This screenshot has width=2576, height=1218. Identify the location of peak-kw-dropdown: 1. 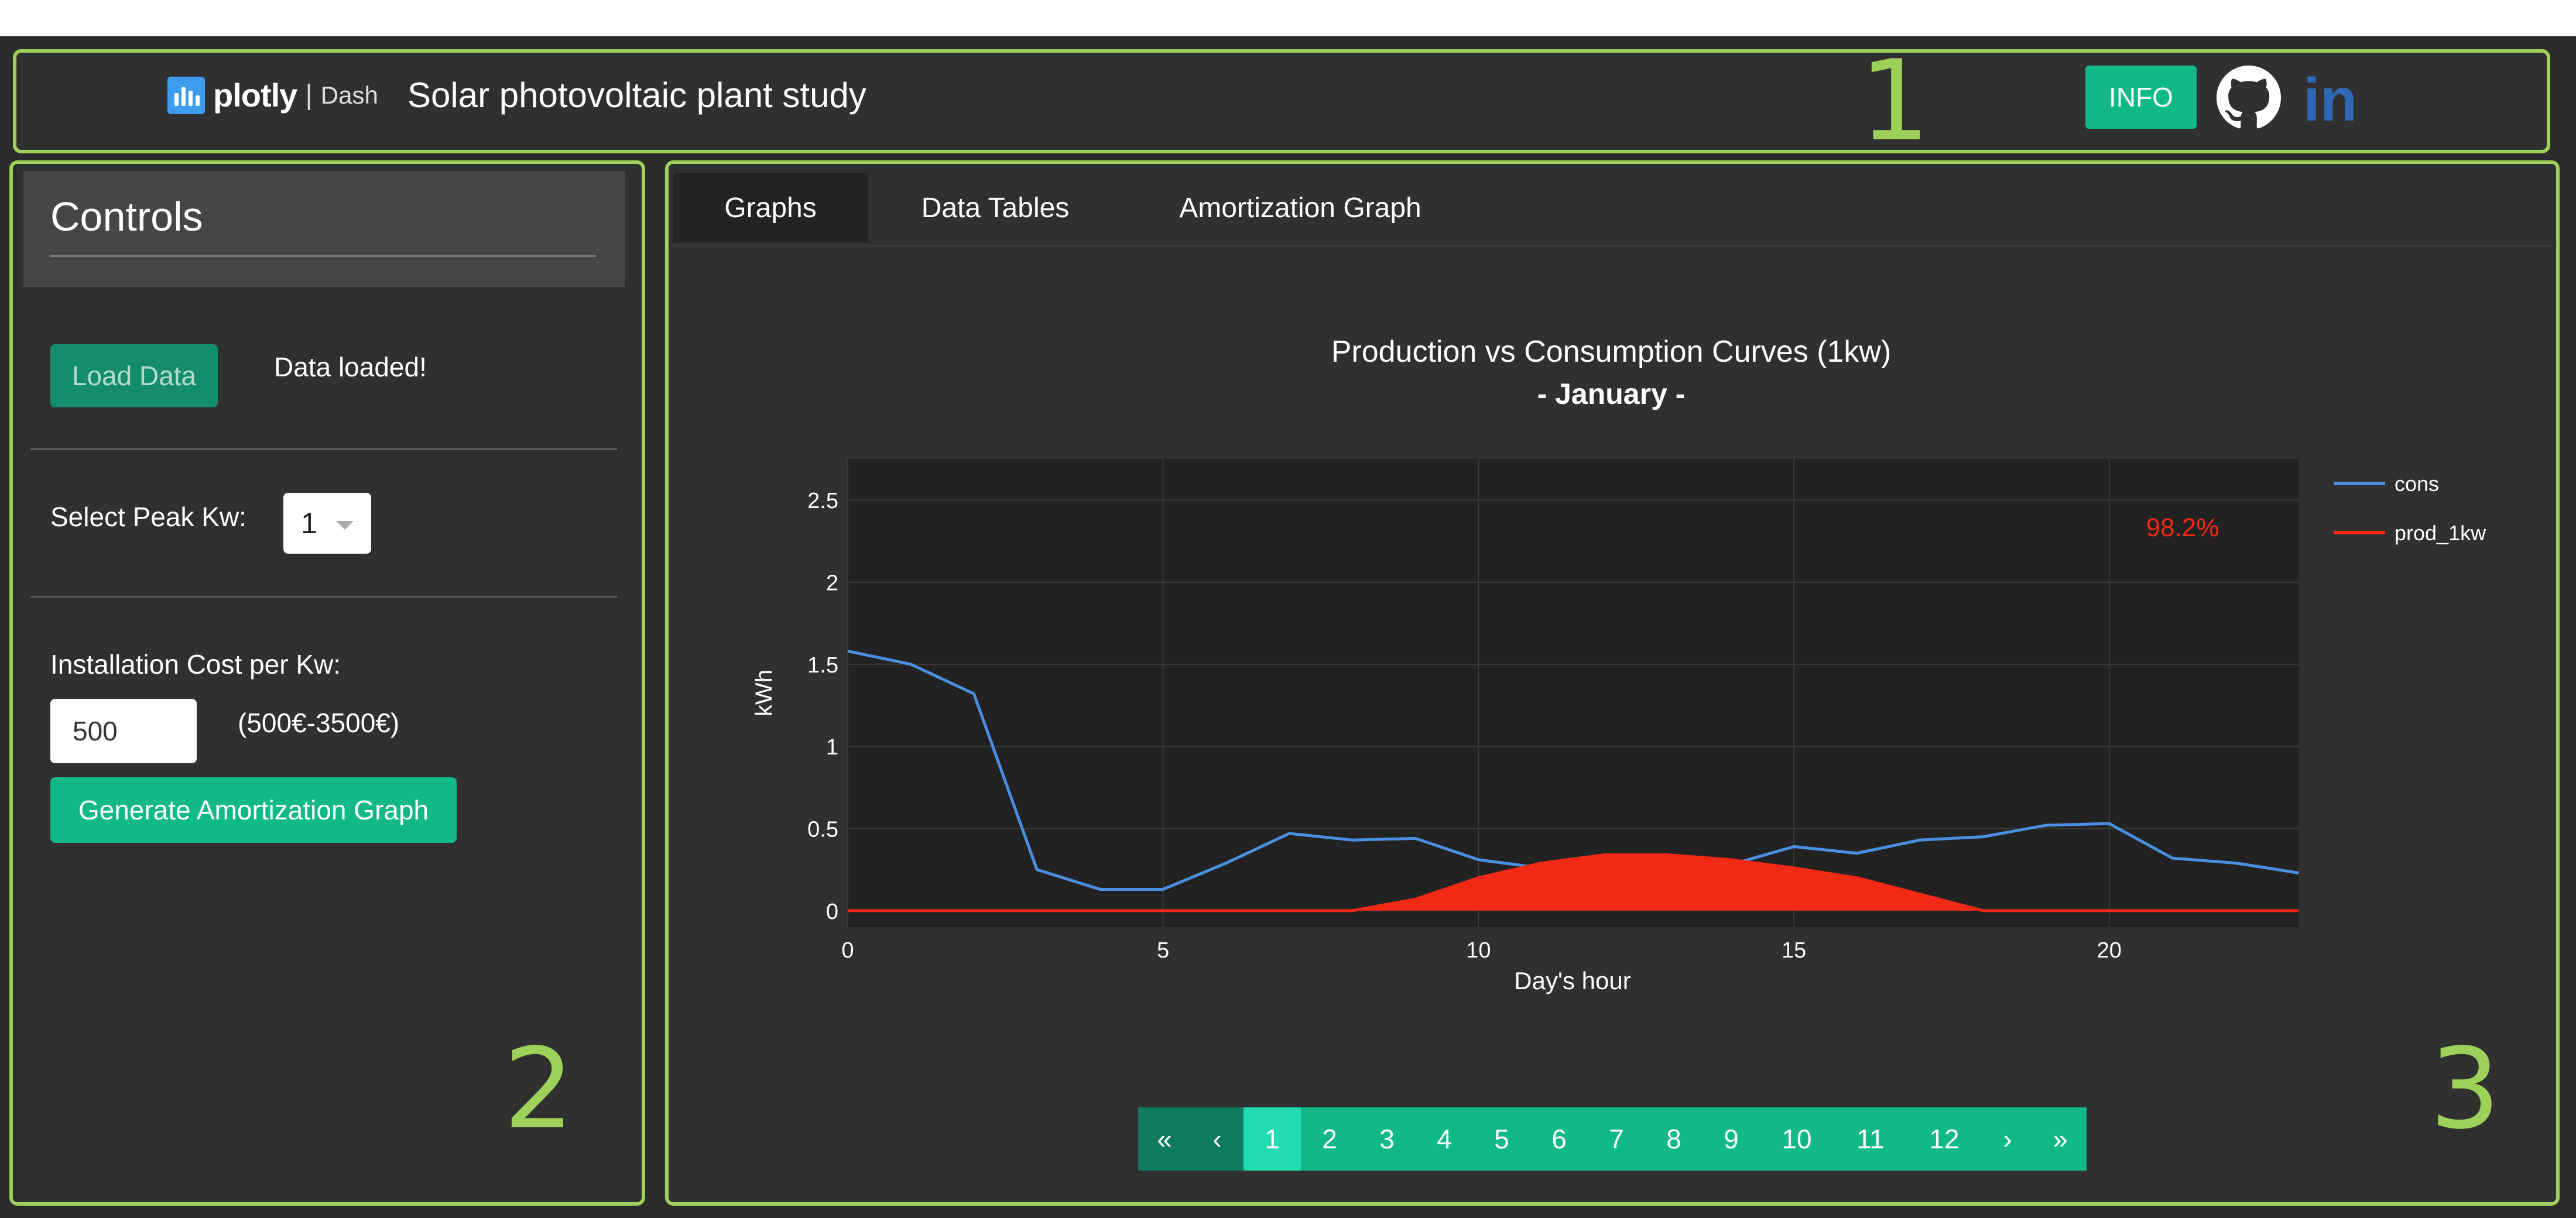
(327, 524).